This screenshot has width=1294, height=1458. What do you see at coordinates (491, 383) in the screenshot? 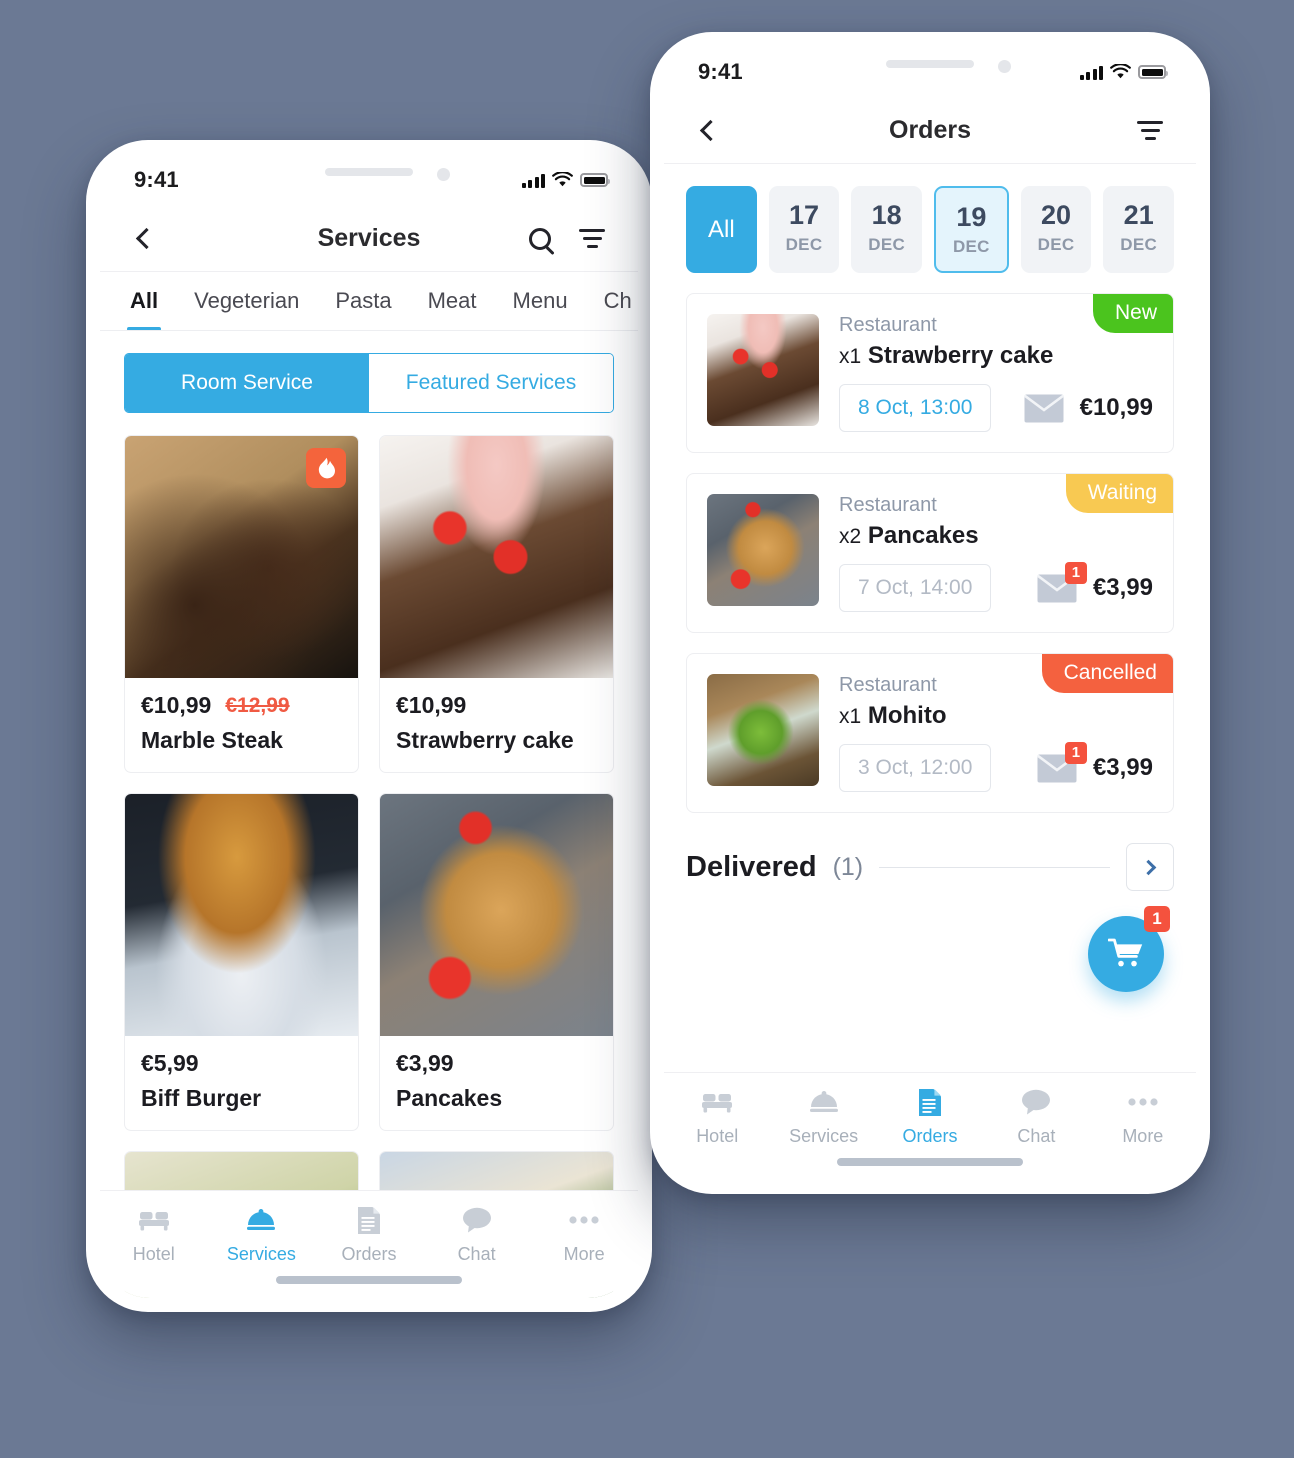
I see `segment-featured-services: Featured Services` at bounding box center [491, 383].